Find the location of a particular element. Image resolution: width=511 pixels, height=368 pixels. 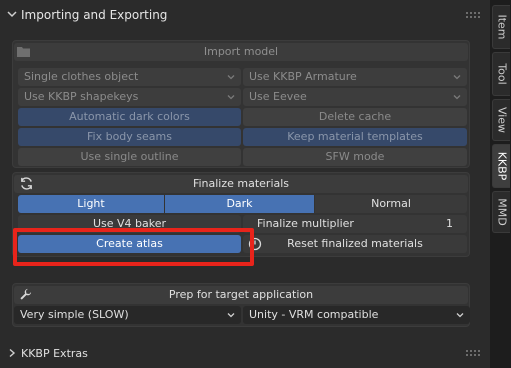

reset-finalized-materials-button: Reset finalized materials is located at coordinates (355, 244).